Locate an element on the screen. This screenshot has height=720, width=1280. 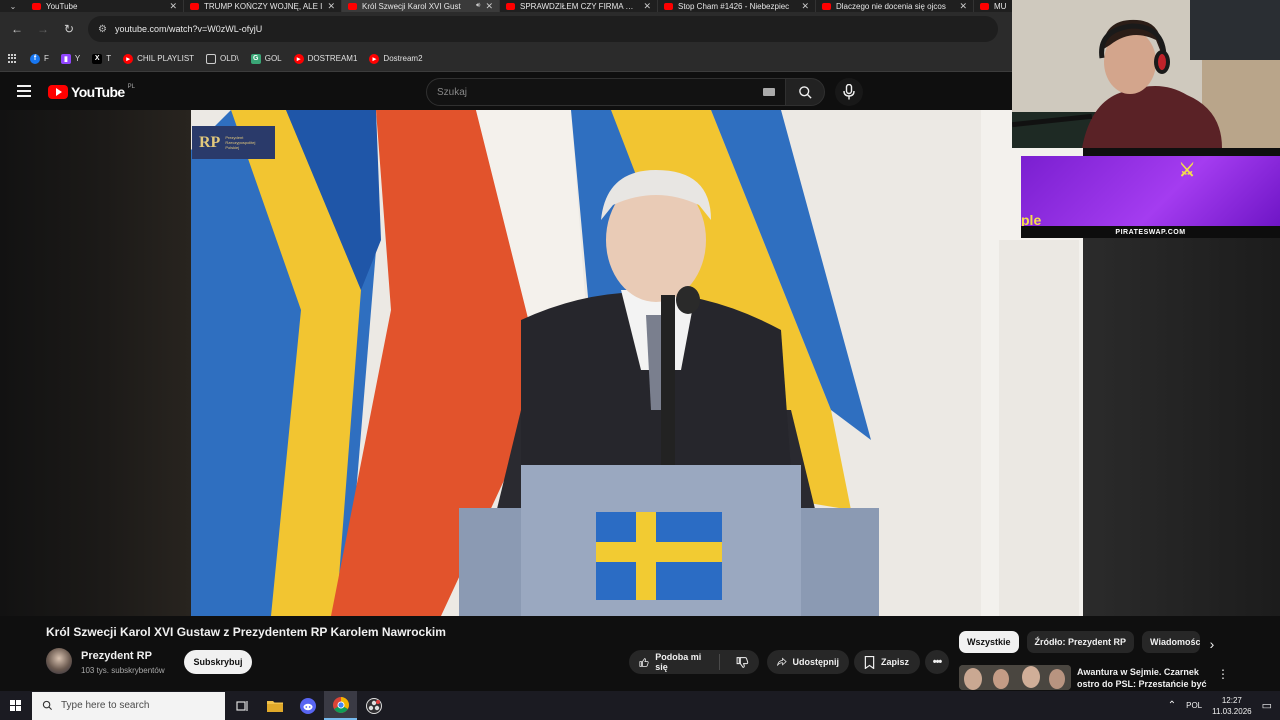
search-button is located at coordinates (805, 92).